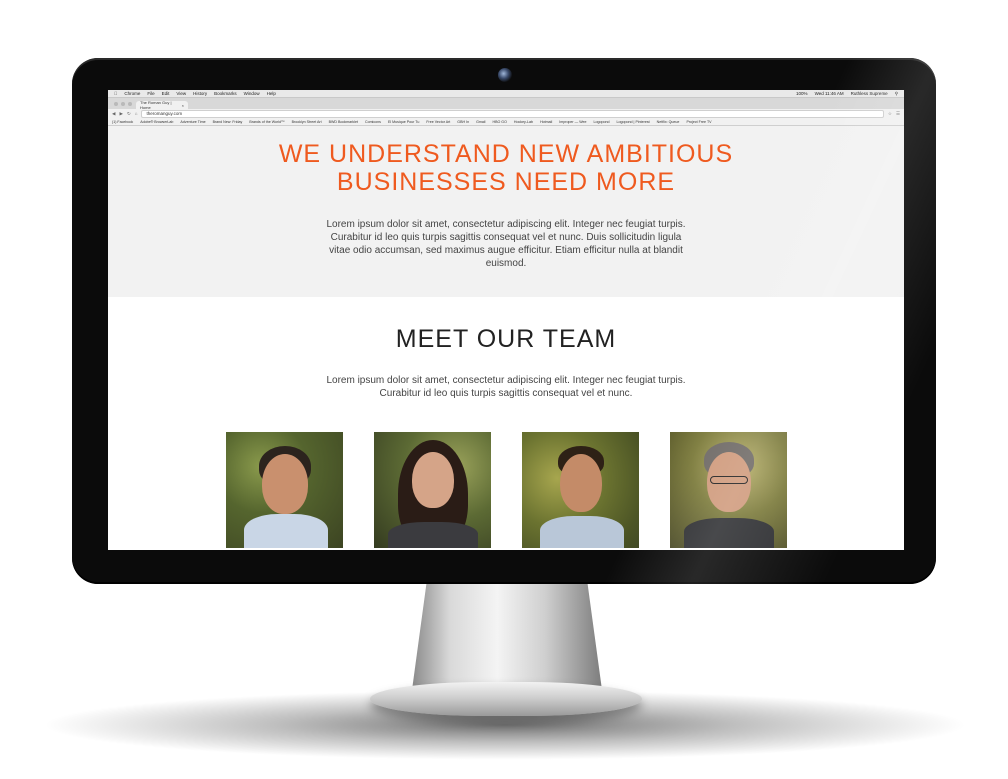 This screenshot has height=779, width=1008. Describe the element at coordinates (463, 122) in the screenshot. I see `bookmark-item: GBH In` at that location.